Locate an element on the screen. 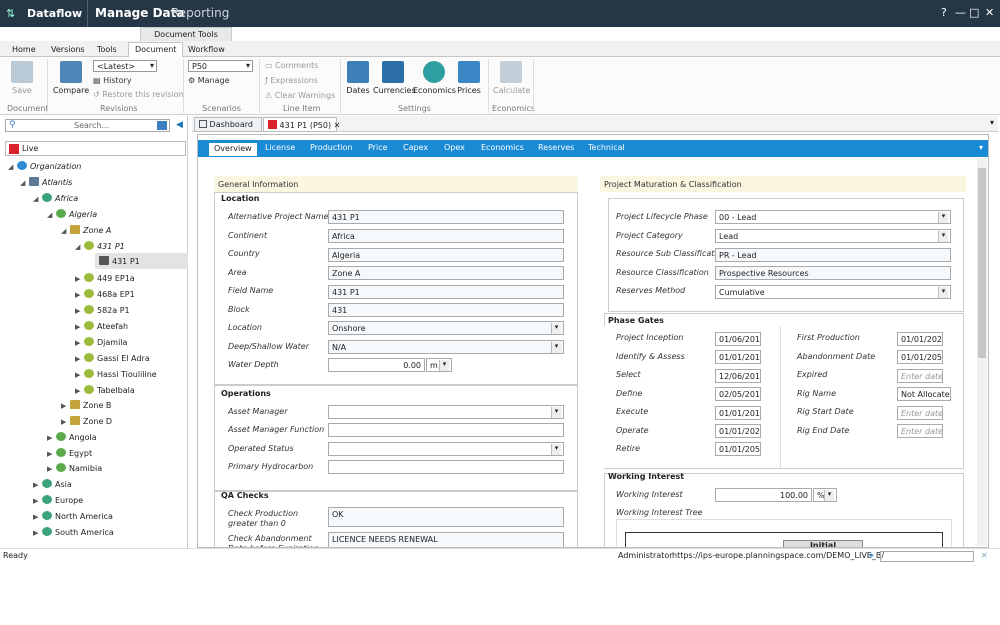 The width and height of the screenshot is (1000, 625). nav-capex: Capex is located at coordinates (415, 147).